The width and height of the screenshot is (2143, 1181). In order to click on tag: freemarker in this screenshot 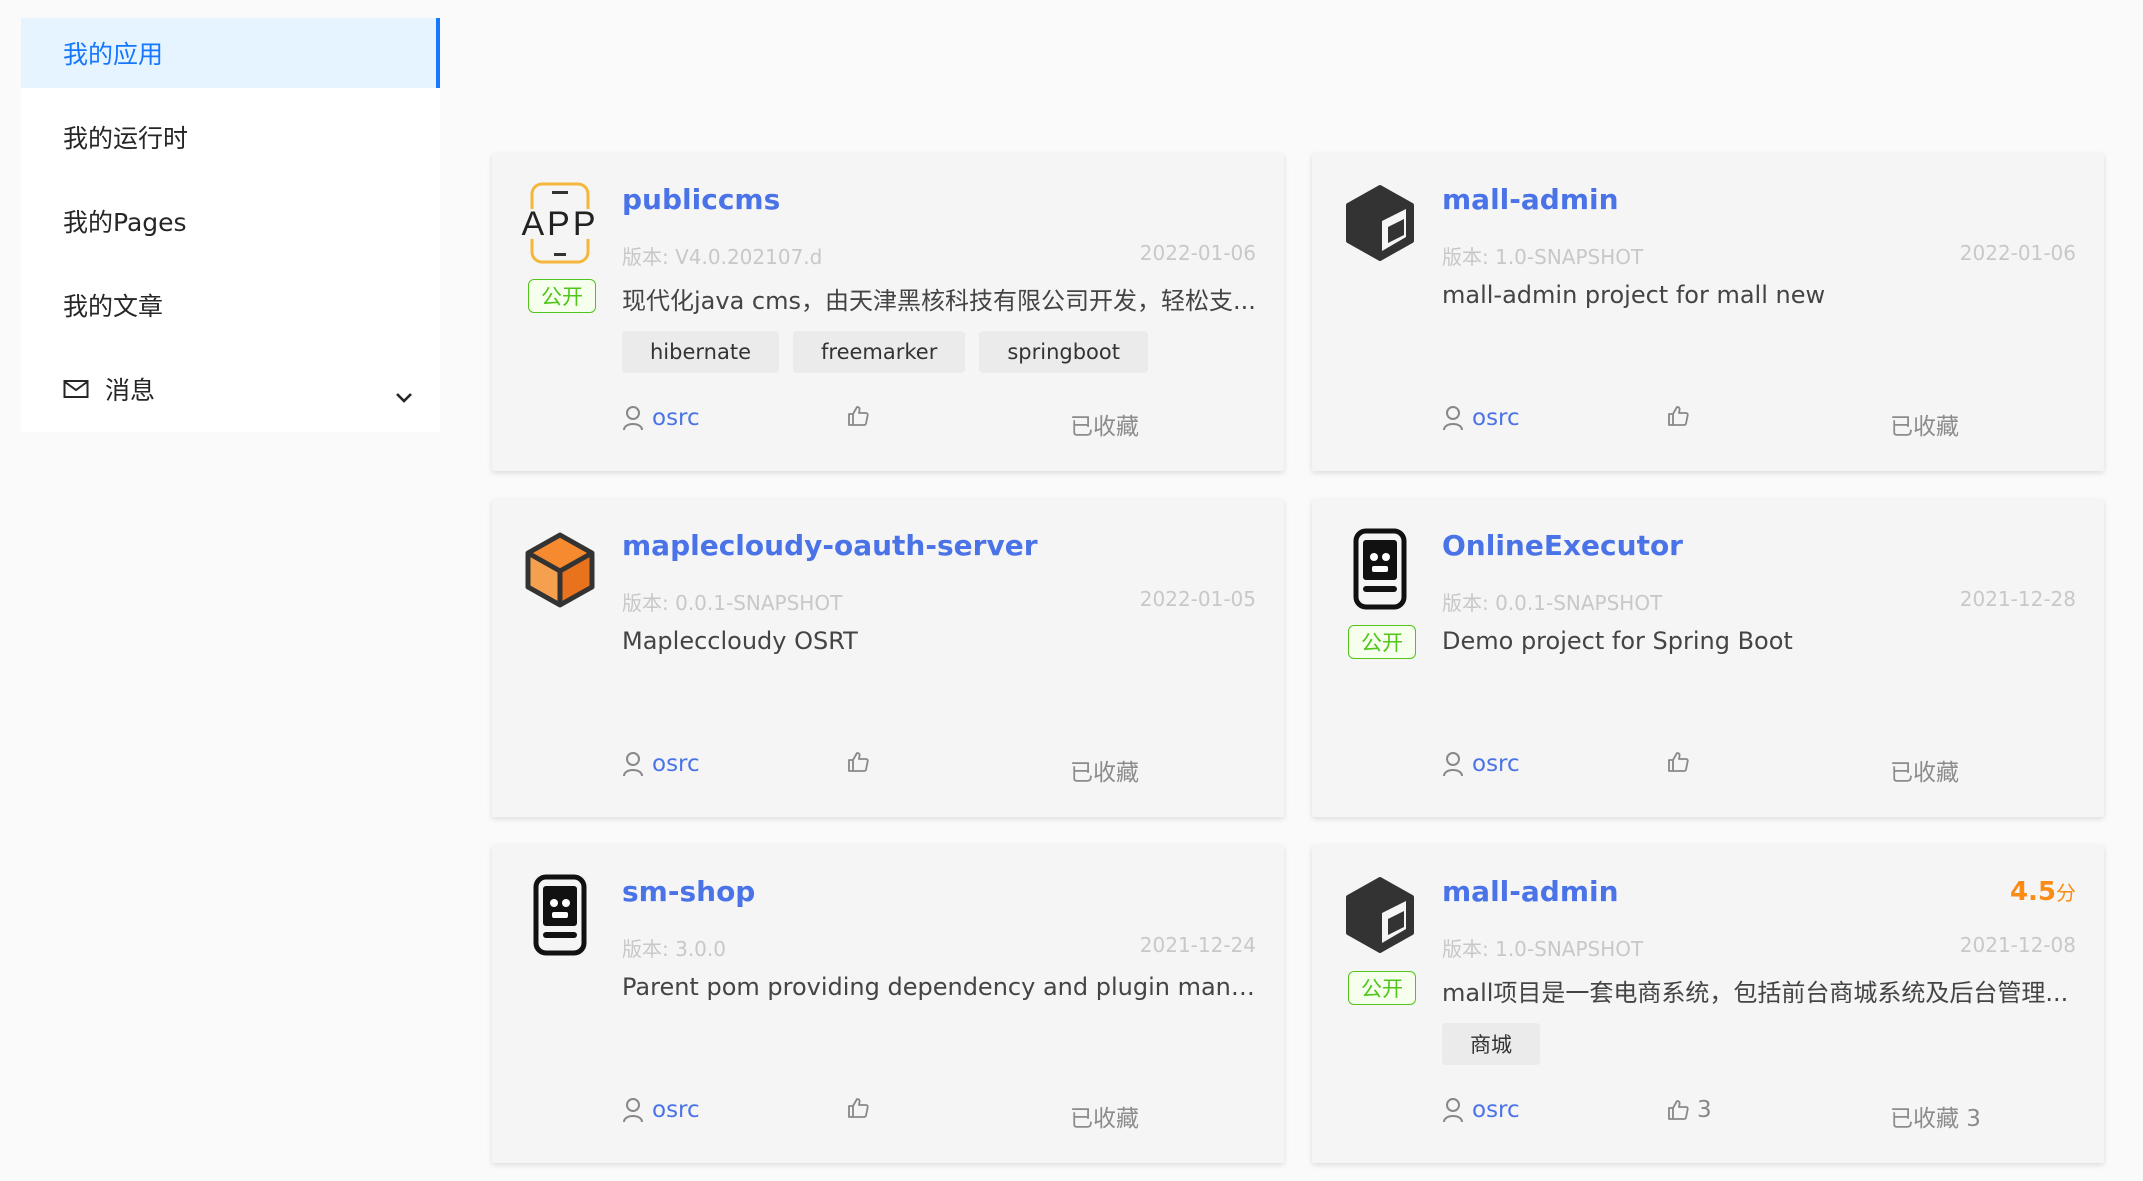, I will do `click(879, 352)`.